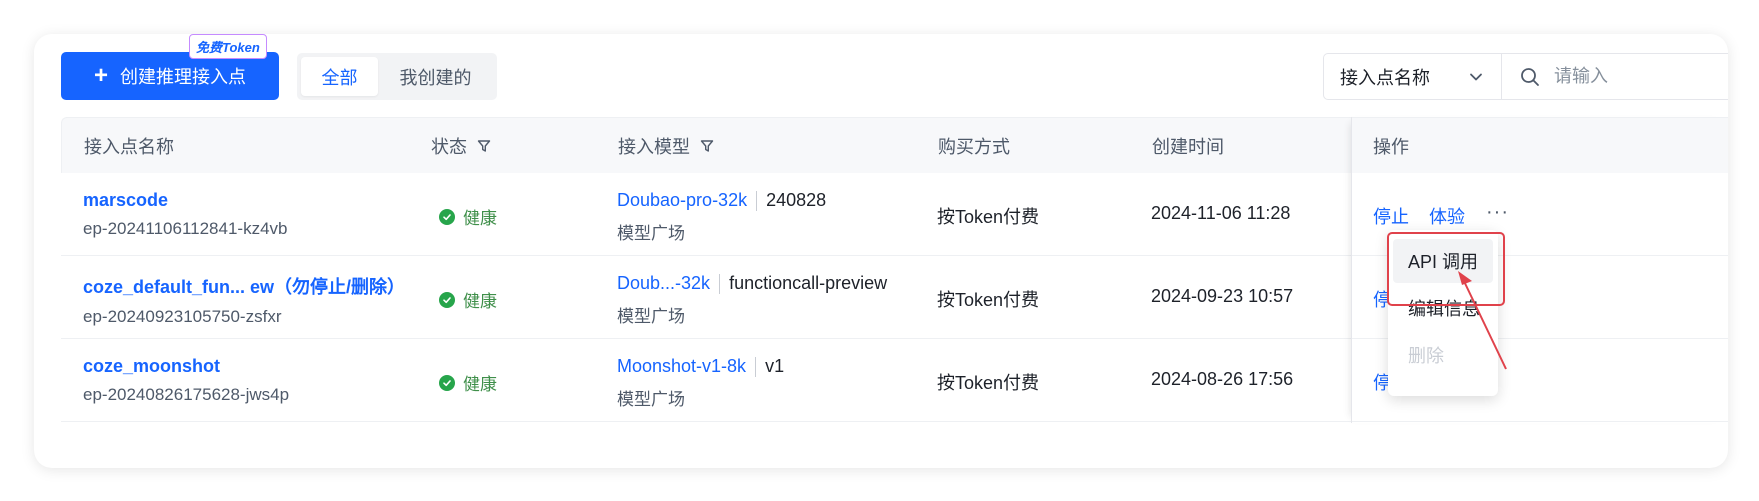  I want to click on plus-icon: +, so click(100, 75).